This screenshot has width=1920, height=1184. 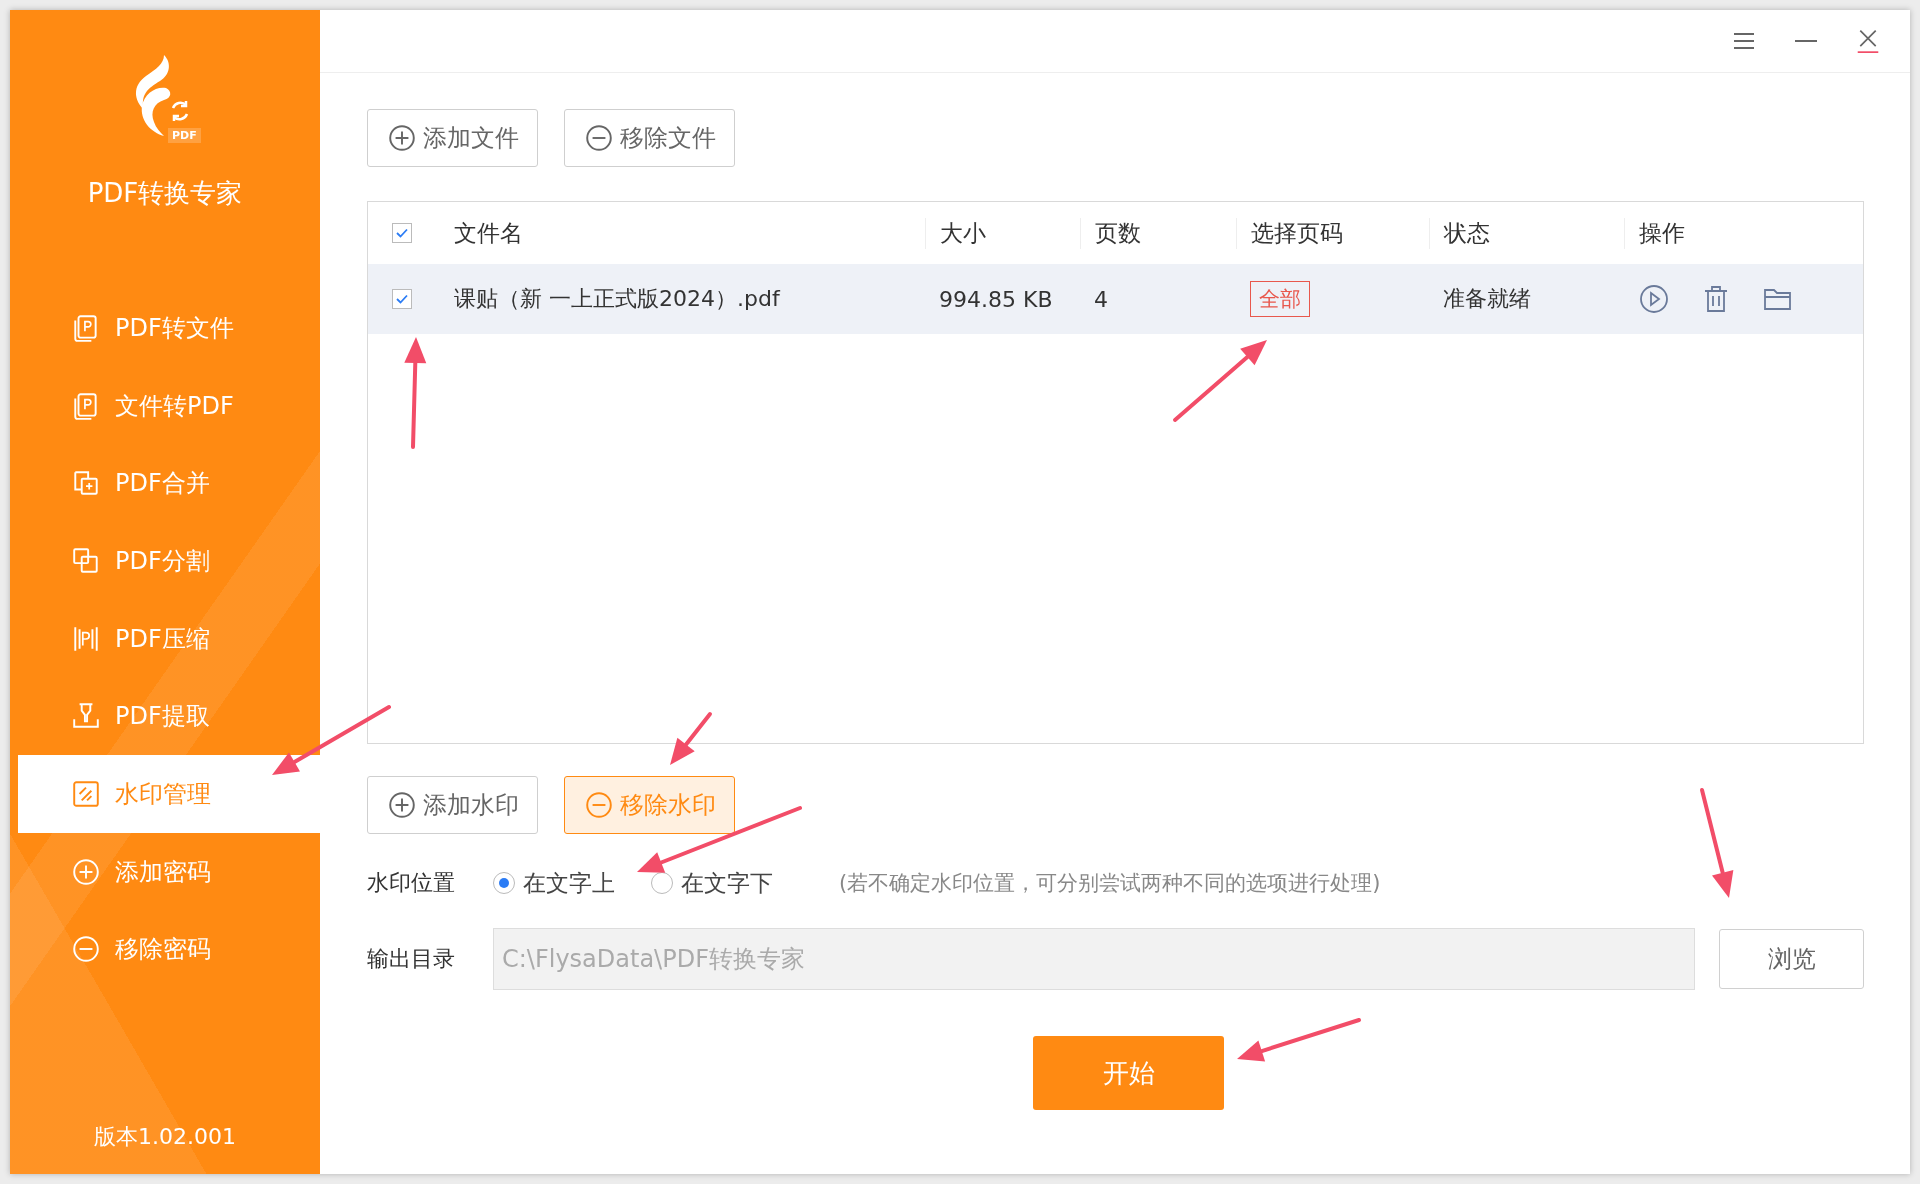 What do you see at coordinates (411, 959) in the screenshot?
I see `field-label: 输出目录` at bounding box center [411, 959].